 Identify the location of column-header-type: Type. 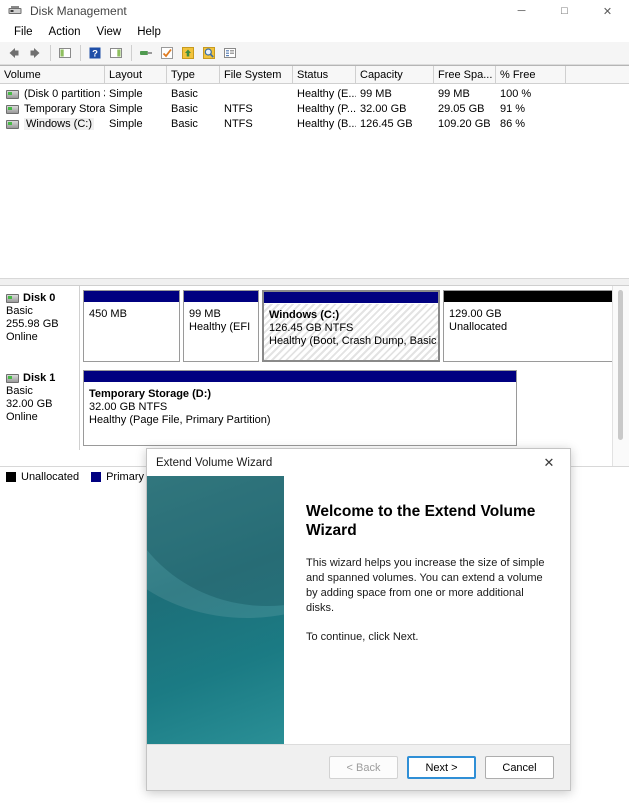
(193, 74).